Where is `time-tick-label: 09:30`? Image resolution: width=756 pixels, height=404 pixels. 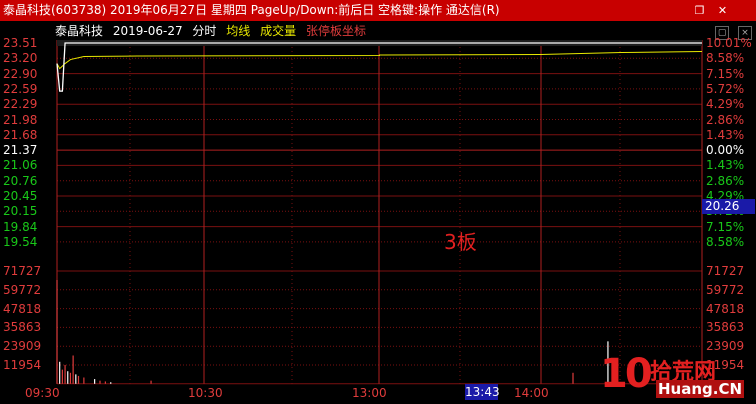 time-tick-label: 09:30 is located at coordinates (42, 393).